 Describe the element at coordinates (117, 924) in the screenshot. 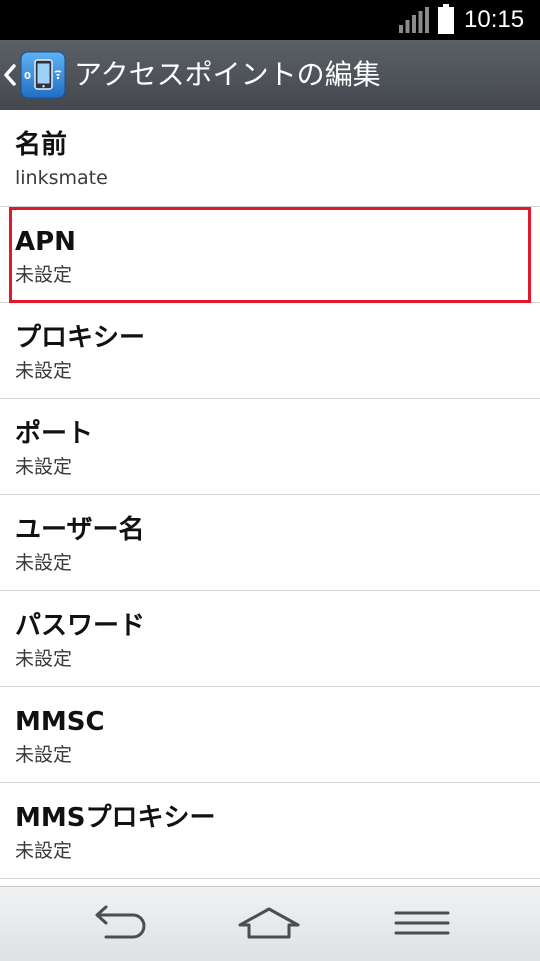

I see `back-arrow-icon` at that location.